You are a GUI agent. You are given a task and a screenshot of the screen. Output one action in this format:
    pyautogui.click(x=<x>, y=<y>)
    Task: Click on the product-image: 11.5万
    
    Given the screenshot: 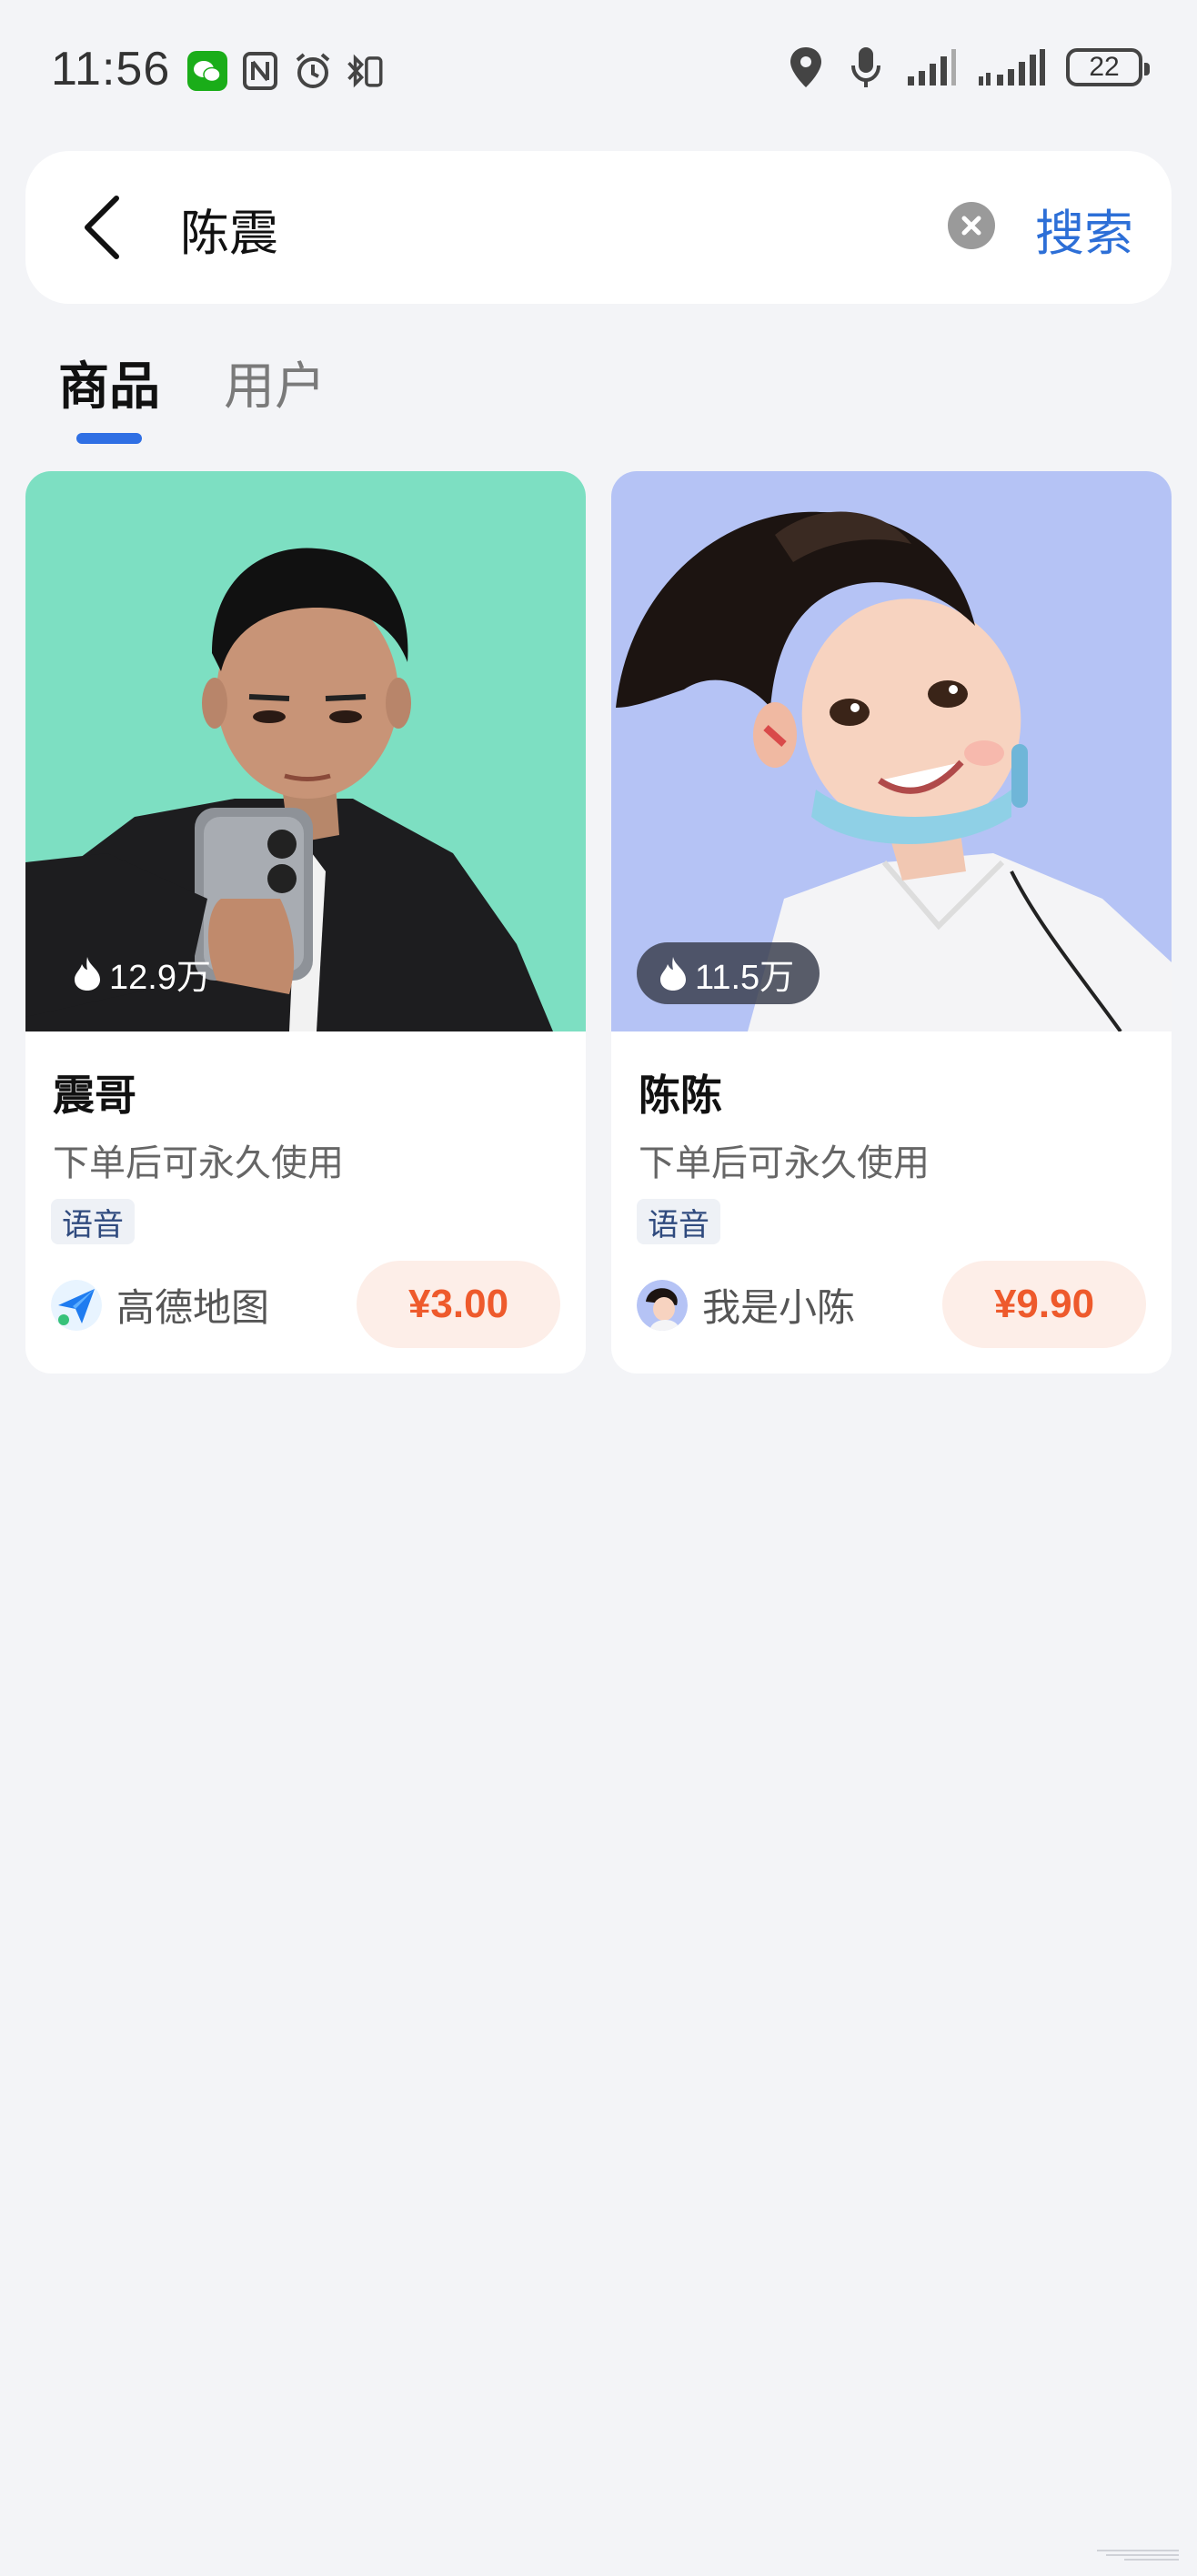 What is the action you would take?
    pyautogui.click(x=891, y=751)
    